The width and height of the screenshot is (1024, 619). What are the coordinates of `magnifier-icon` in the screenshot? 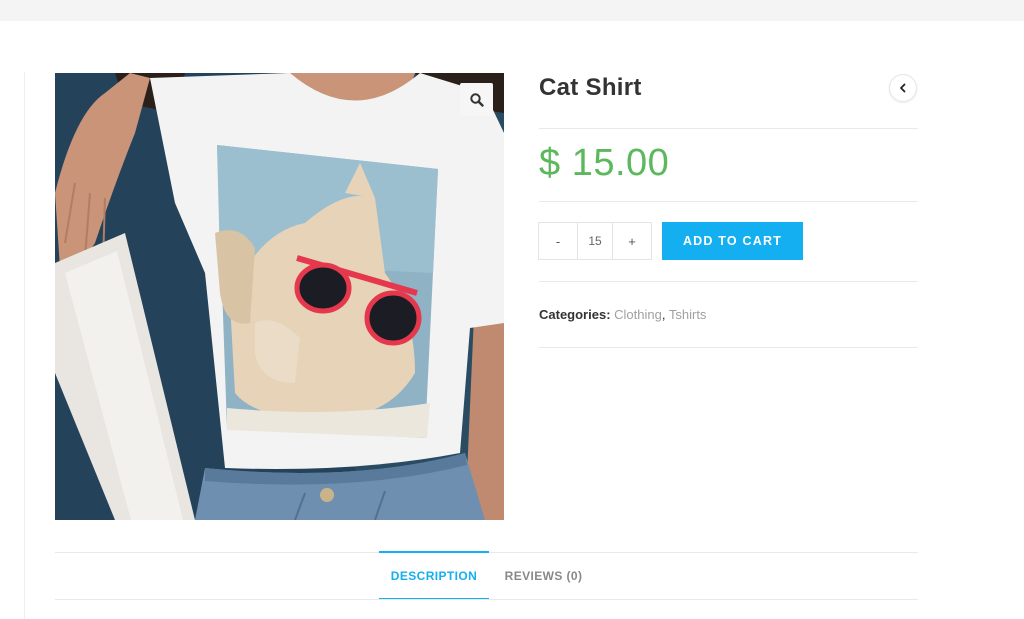 It's located at (476, 99).